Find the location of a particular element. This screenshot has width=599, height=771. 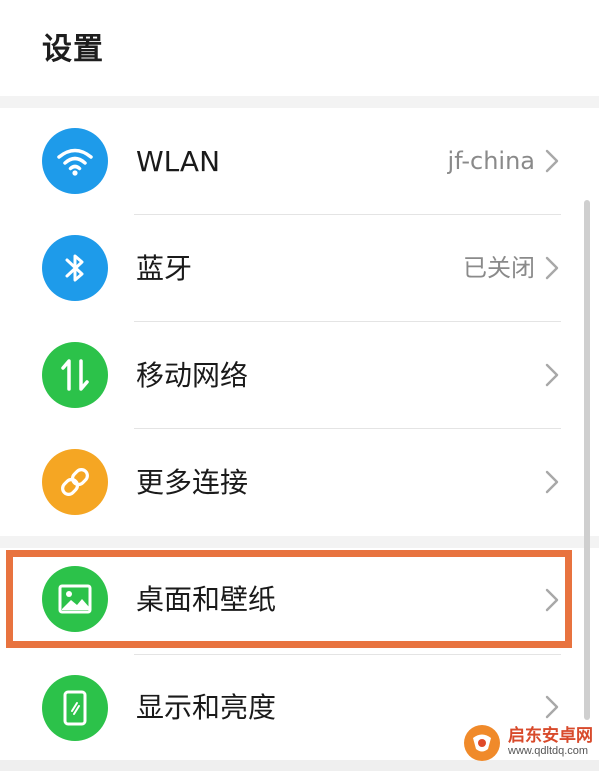

watermark-name: 启东安卓网 is located at coordinates (550, 736).